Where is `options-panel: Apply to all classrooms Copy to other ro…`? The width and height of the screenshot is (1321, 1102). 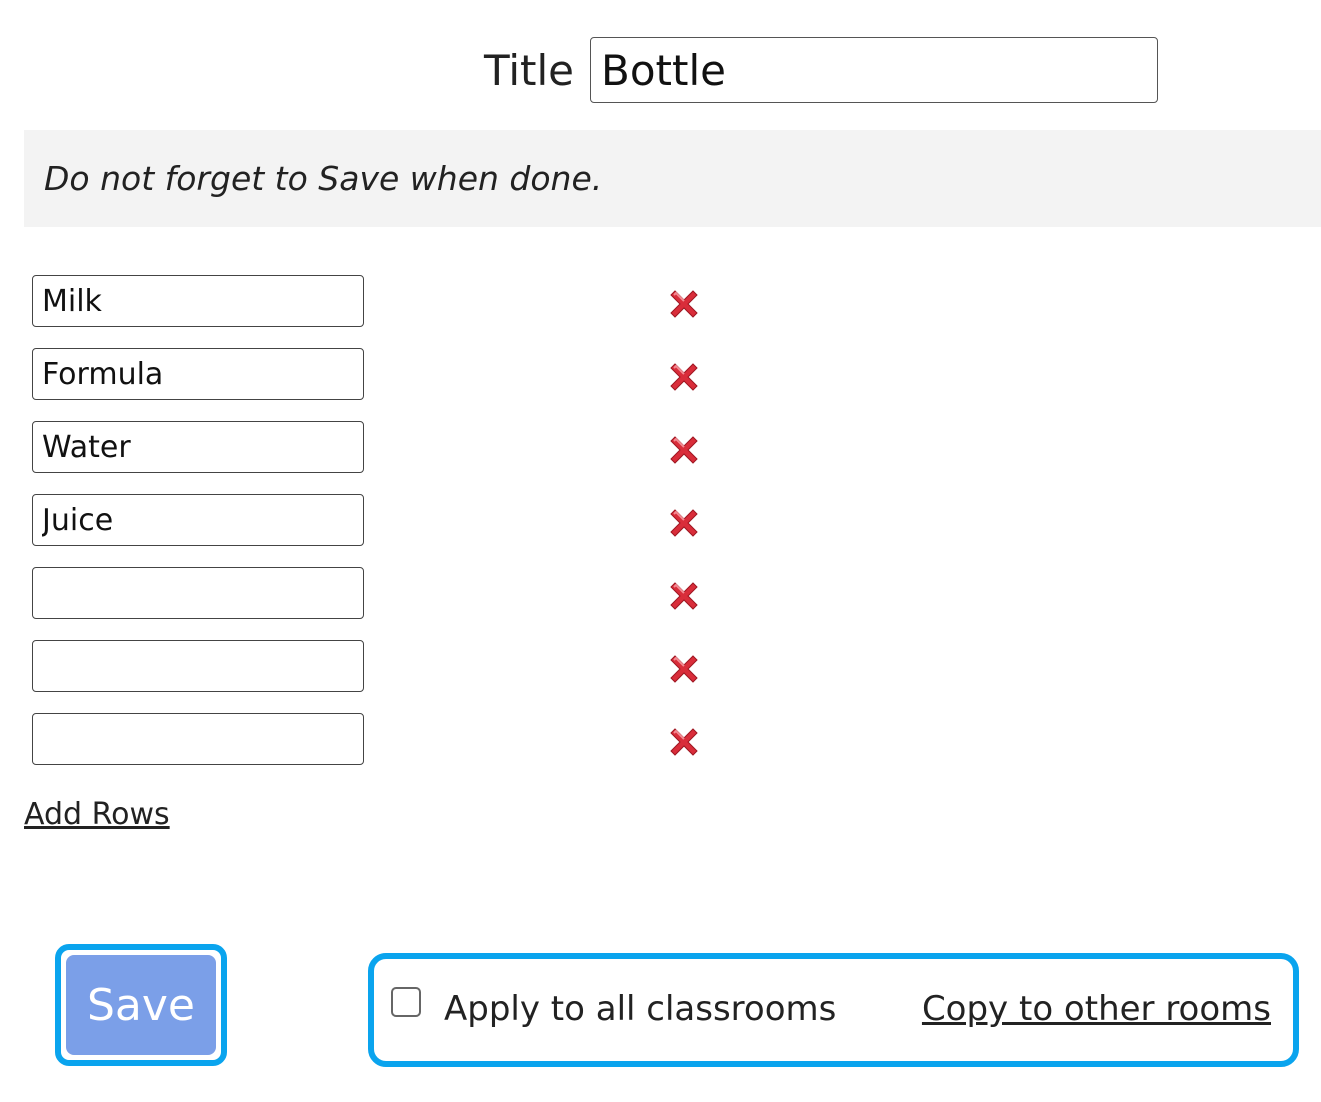 options-panel: Apply to all classrooms Copy to other ro… is located at coordinates (833, 1010).